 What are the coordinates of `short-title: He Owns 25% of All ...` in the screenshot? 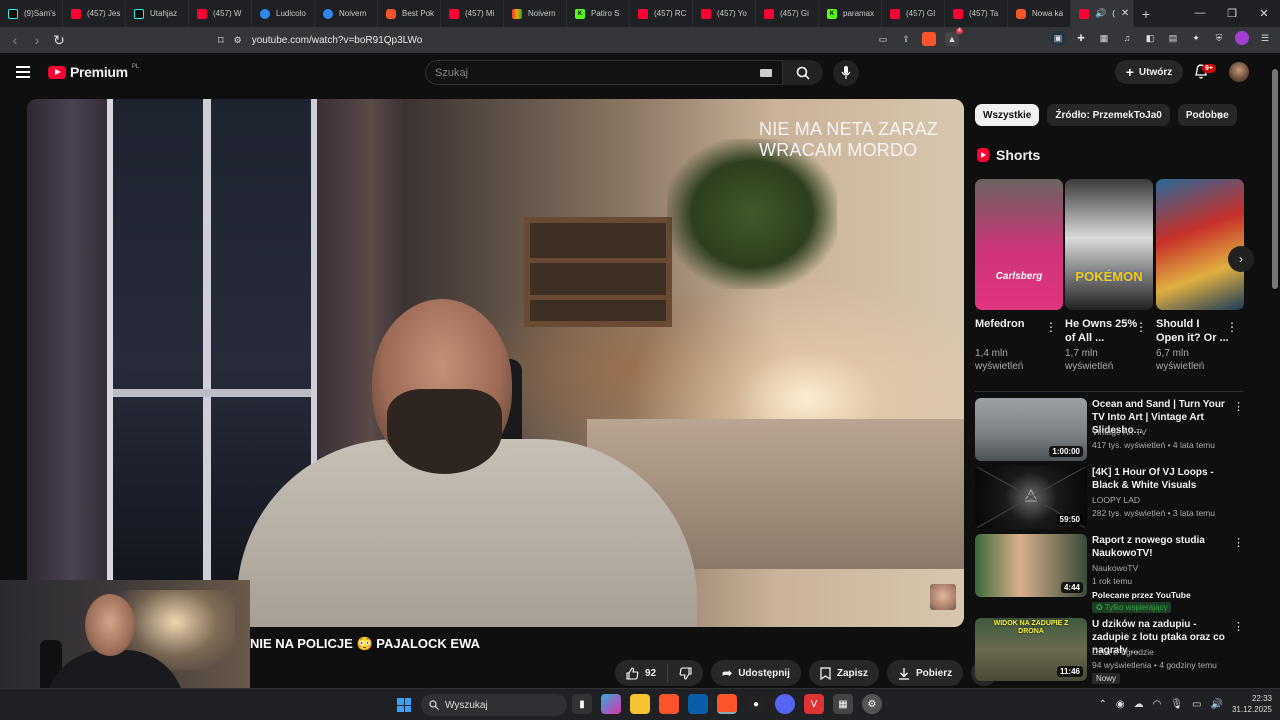 It's located at (1102, 331).